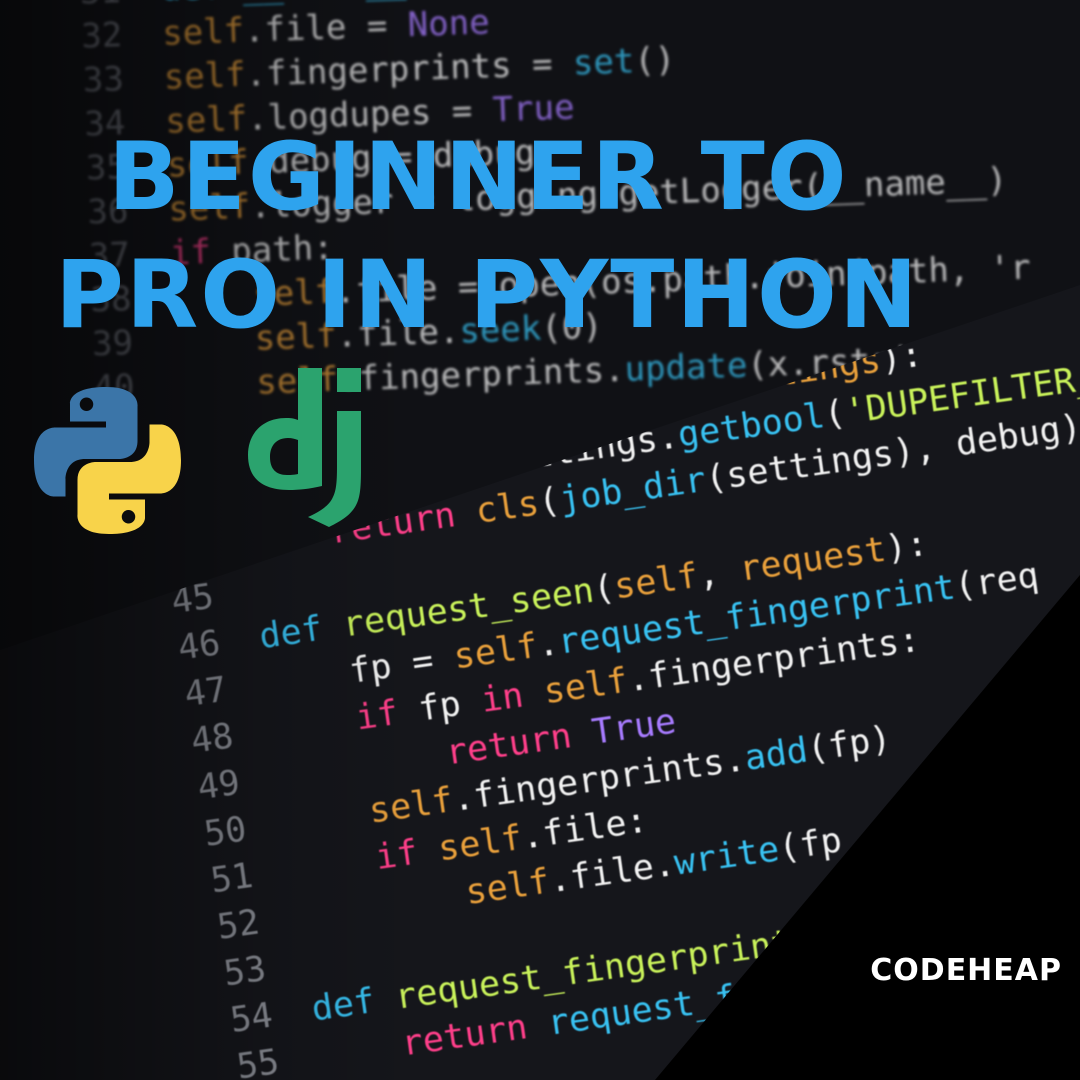 The height and width of the screenshot is (1080, 1080). Describe the element at coordinates (507, 507) in the screenshot. I see `code-token: cls` at that location.